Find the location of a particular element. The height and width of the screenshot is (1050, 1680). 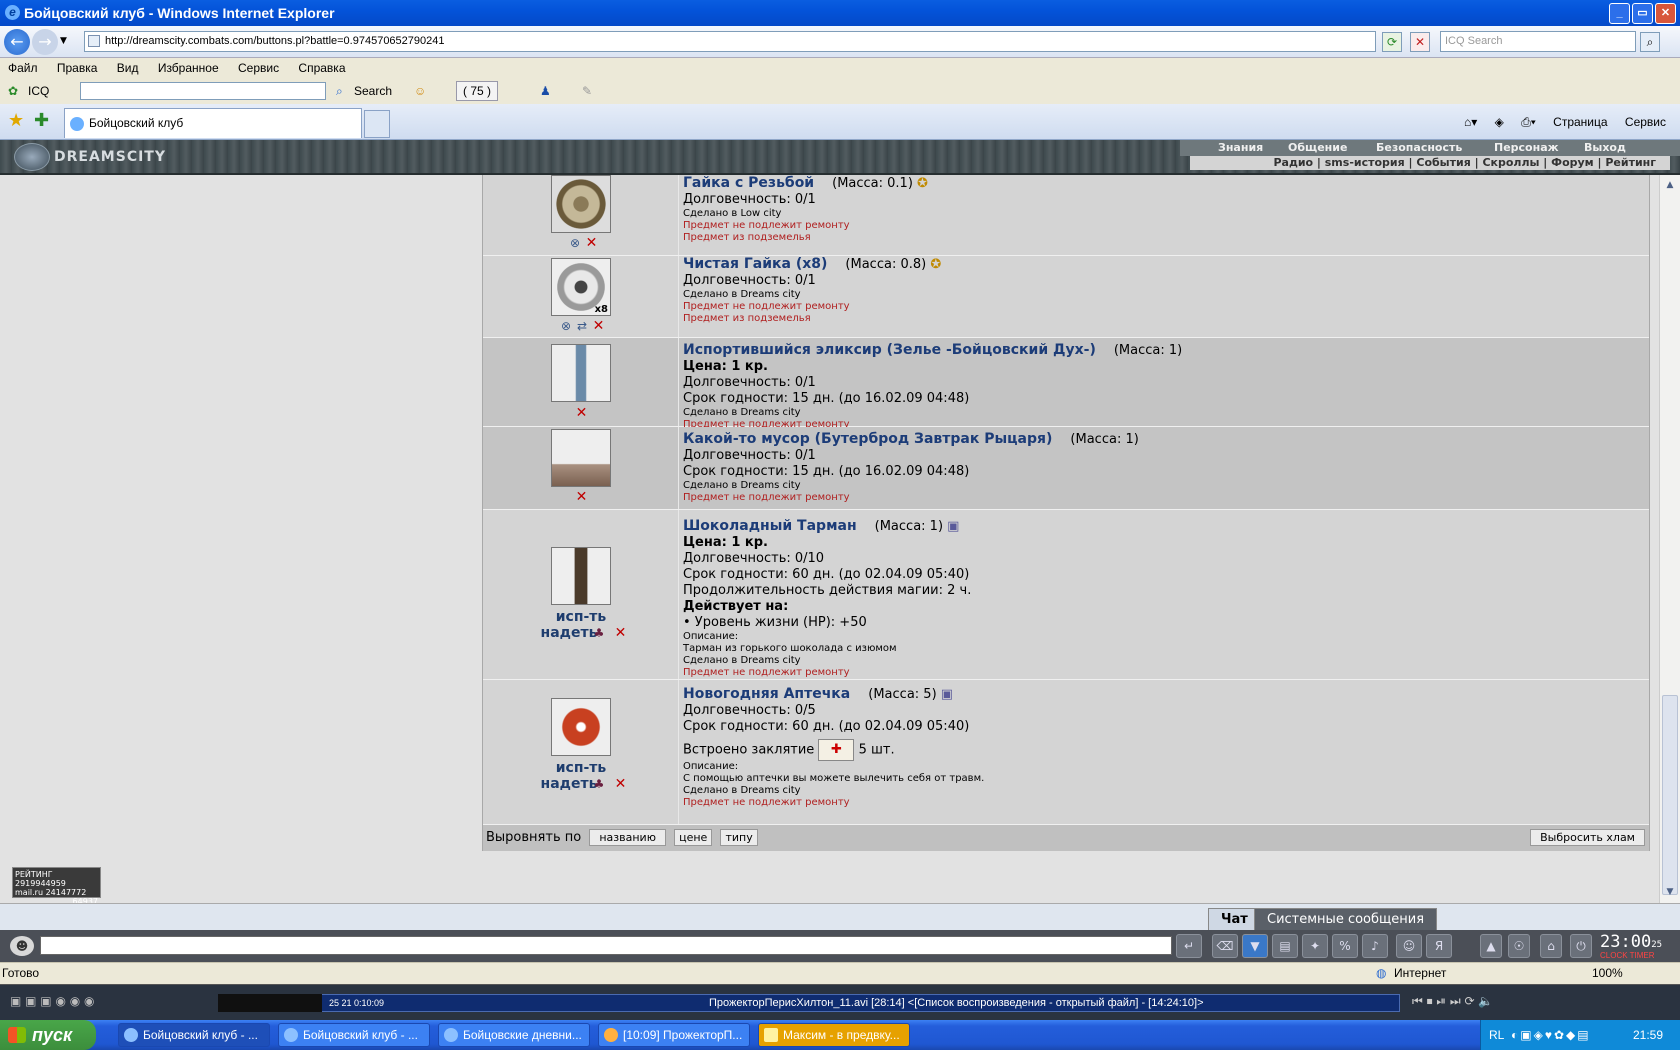

page-menu: Страница is located at coordinates (1580, 122).